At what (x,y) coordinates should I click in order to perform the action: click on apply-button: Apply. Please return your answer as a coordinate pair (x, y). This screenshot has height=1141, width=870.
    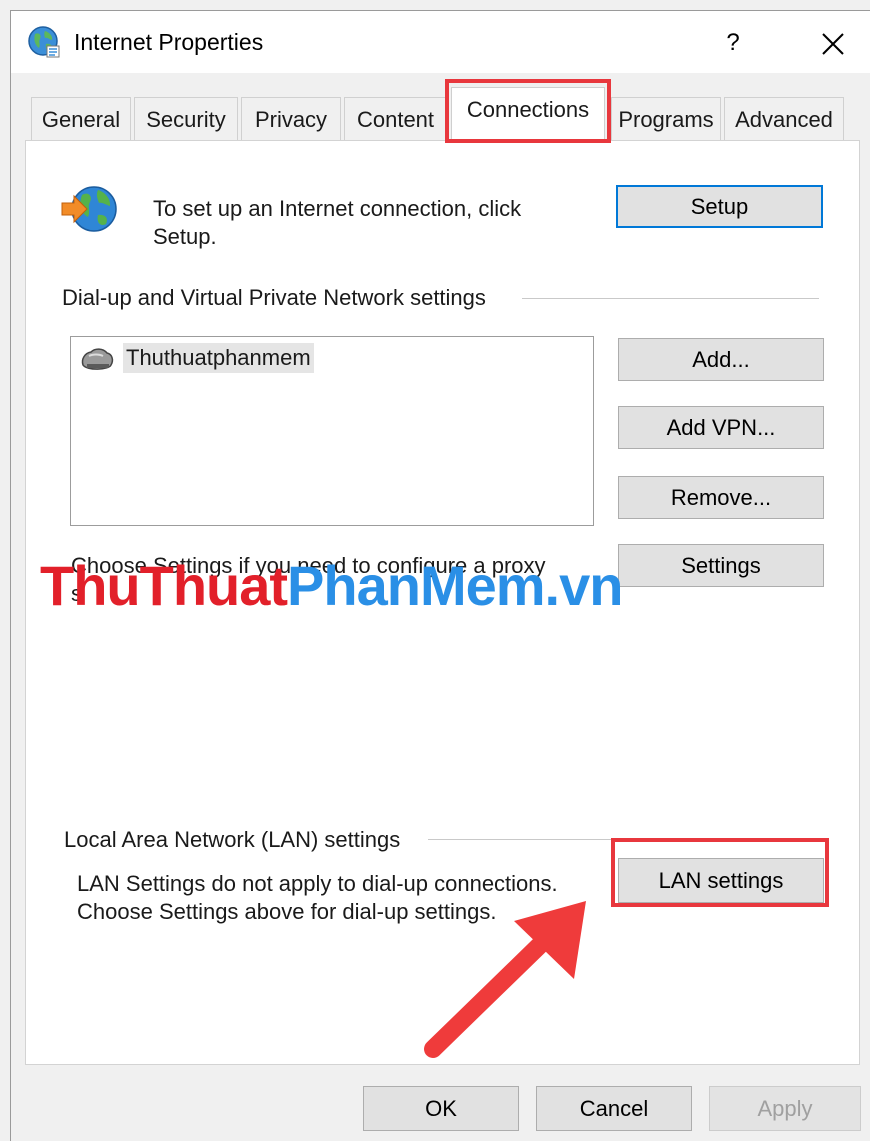
    Looking at the image, I should click on (785, 1108).